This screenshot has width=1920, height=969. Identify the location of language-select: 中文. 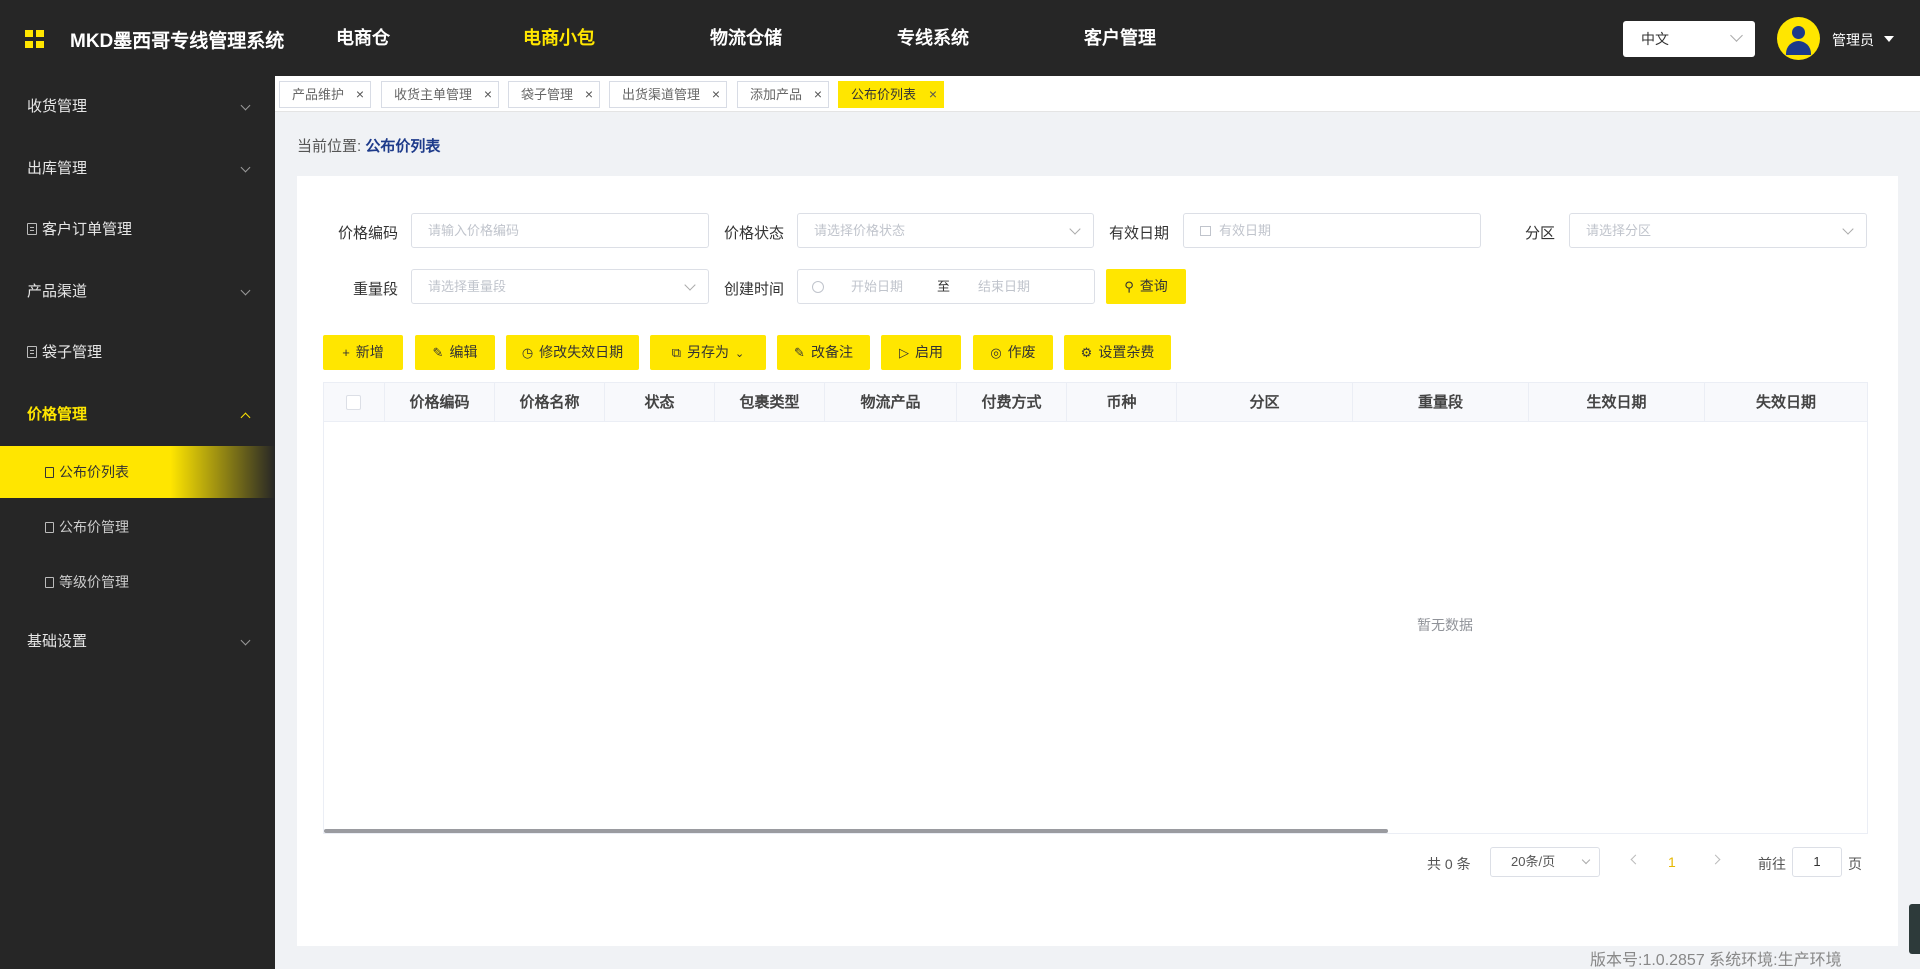
(1689, 39).